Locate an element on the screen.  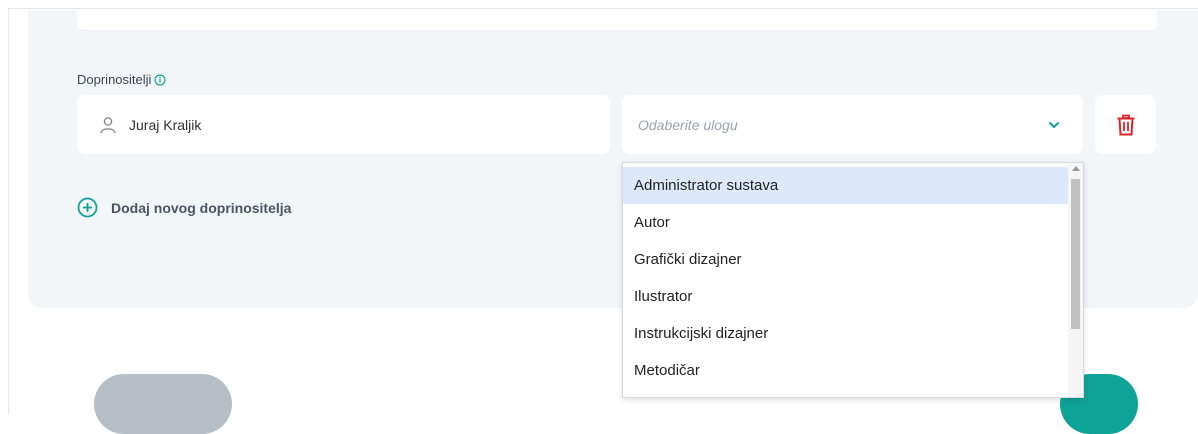
add-contributor-label: Dodaj novog doprinositelja is located at coordinates (201, 207).